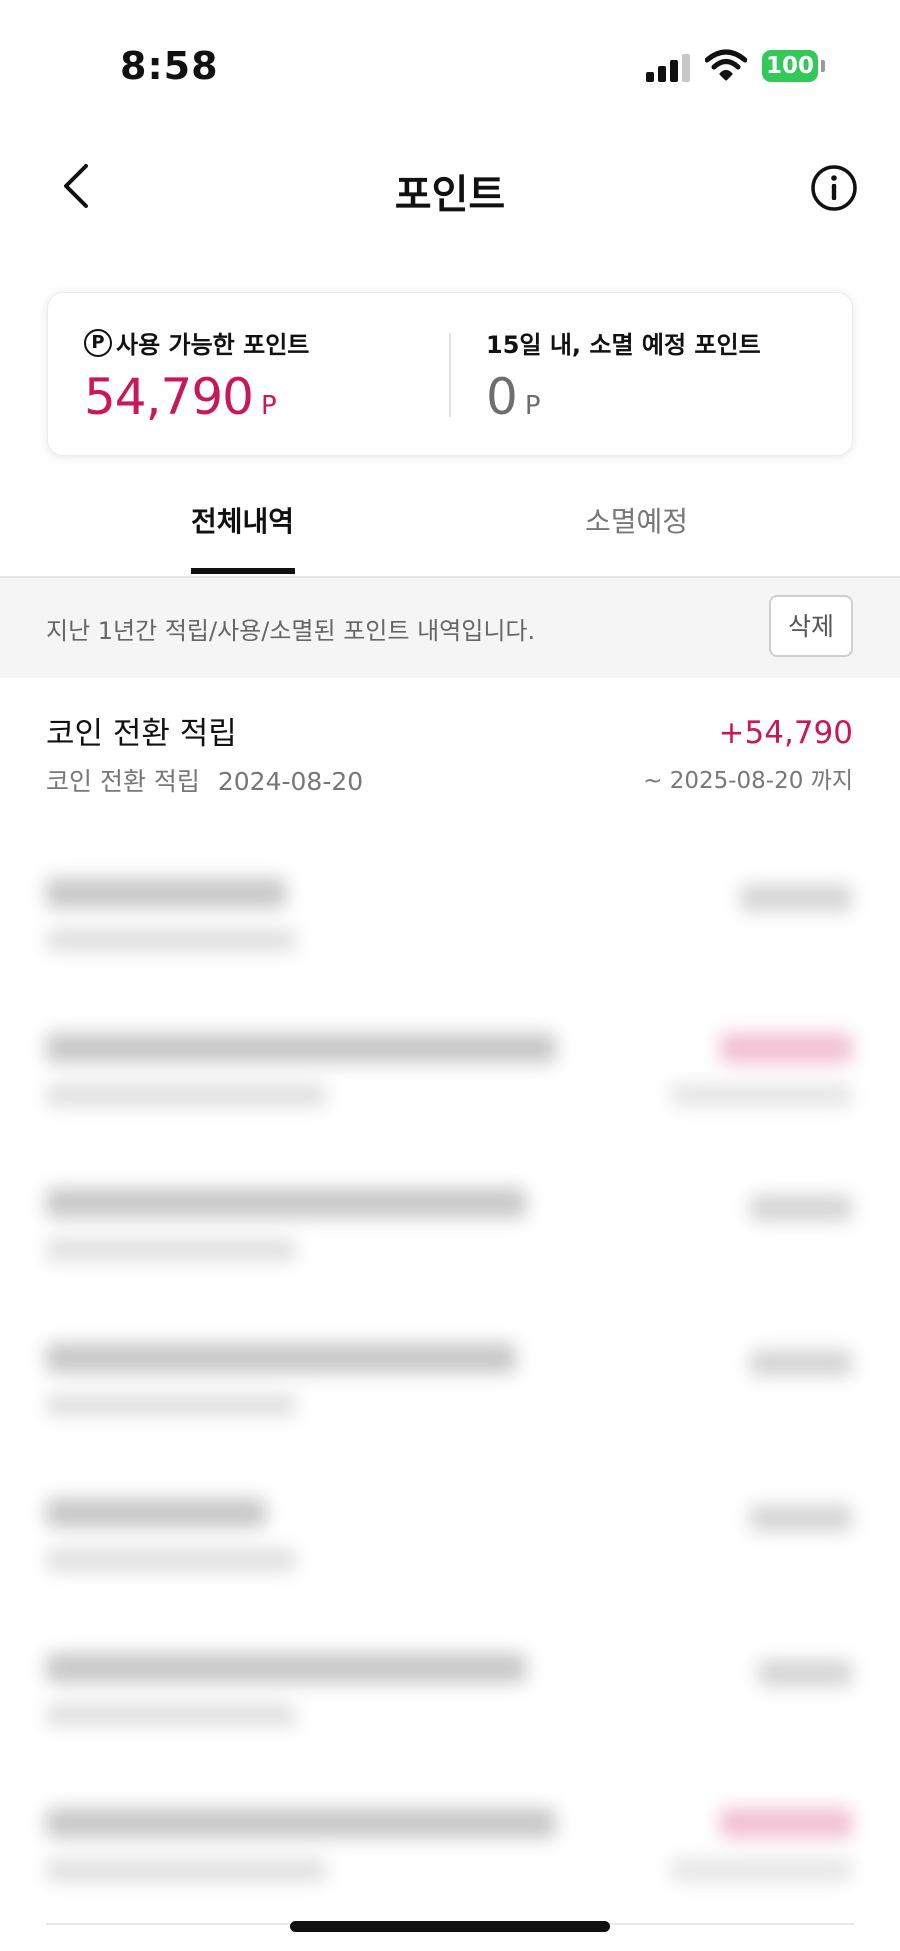  What do you see at coordinates (290, 781) in the screenshot?
I see `history-item-date: 2024-08-20` at bounding box center [290, 781].